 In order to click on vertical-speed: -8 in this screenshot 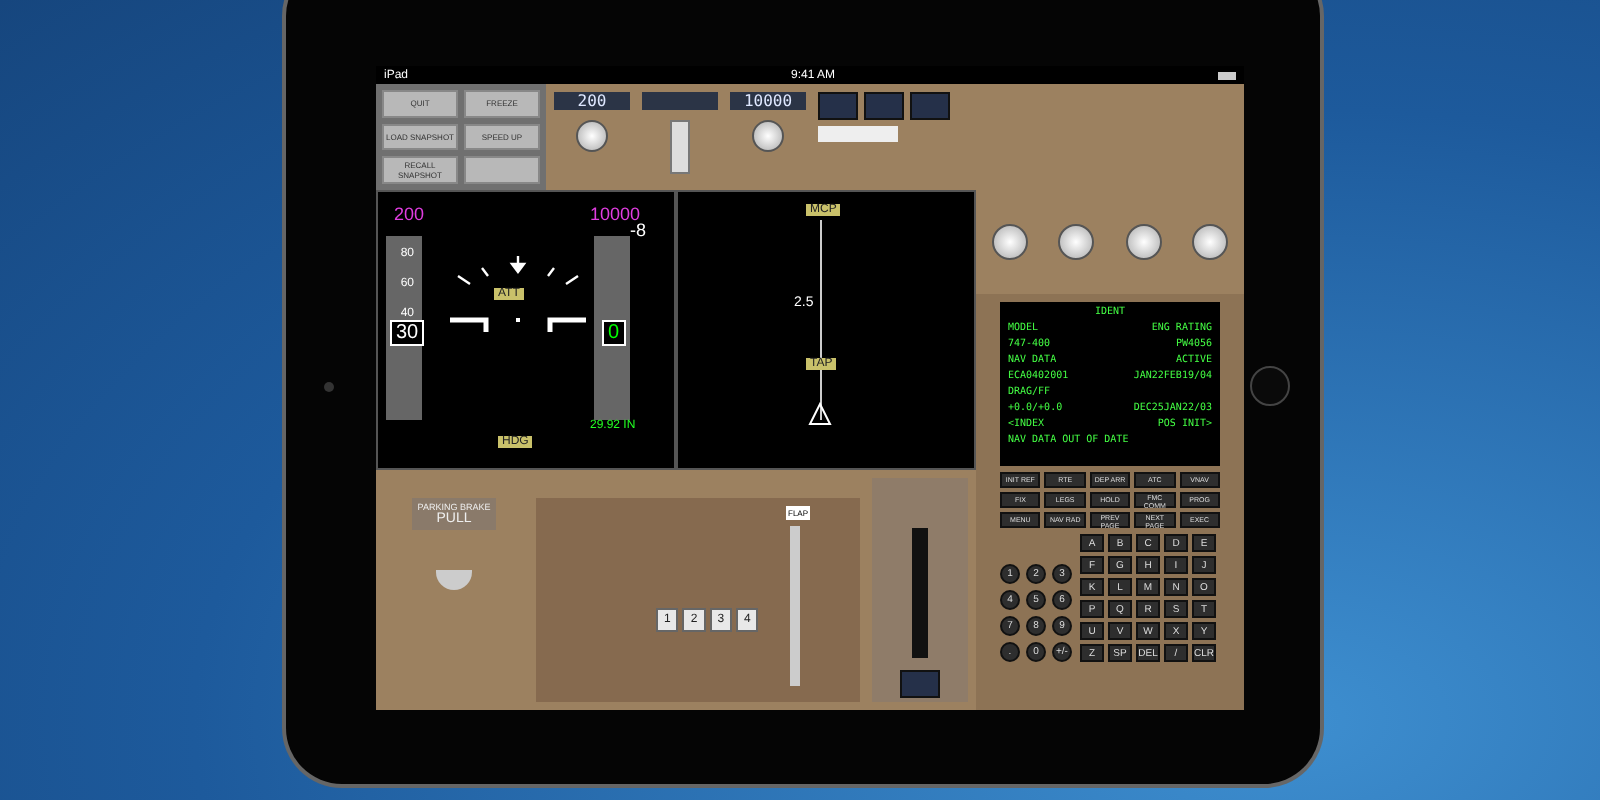, I will do `click(638, 230)`.